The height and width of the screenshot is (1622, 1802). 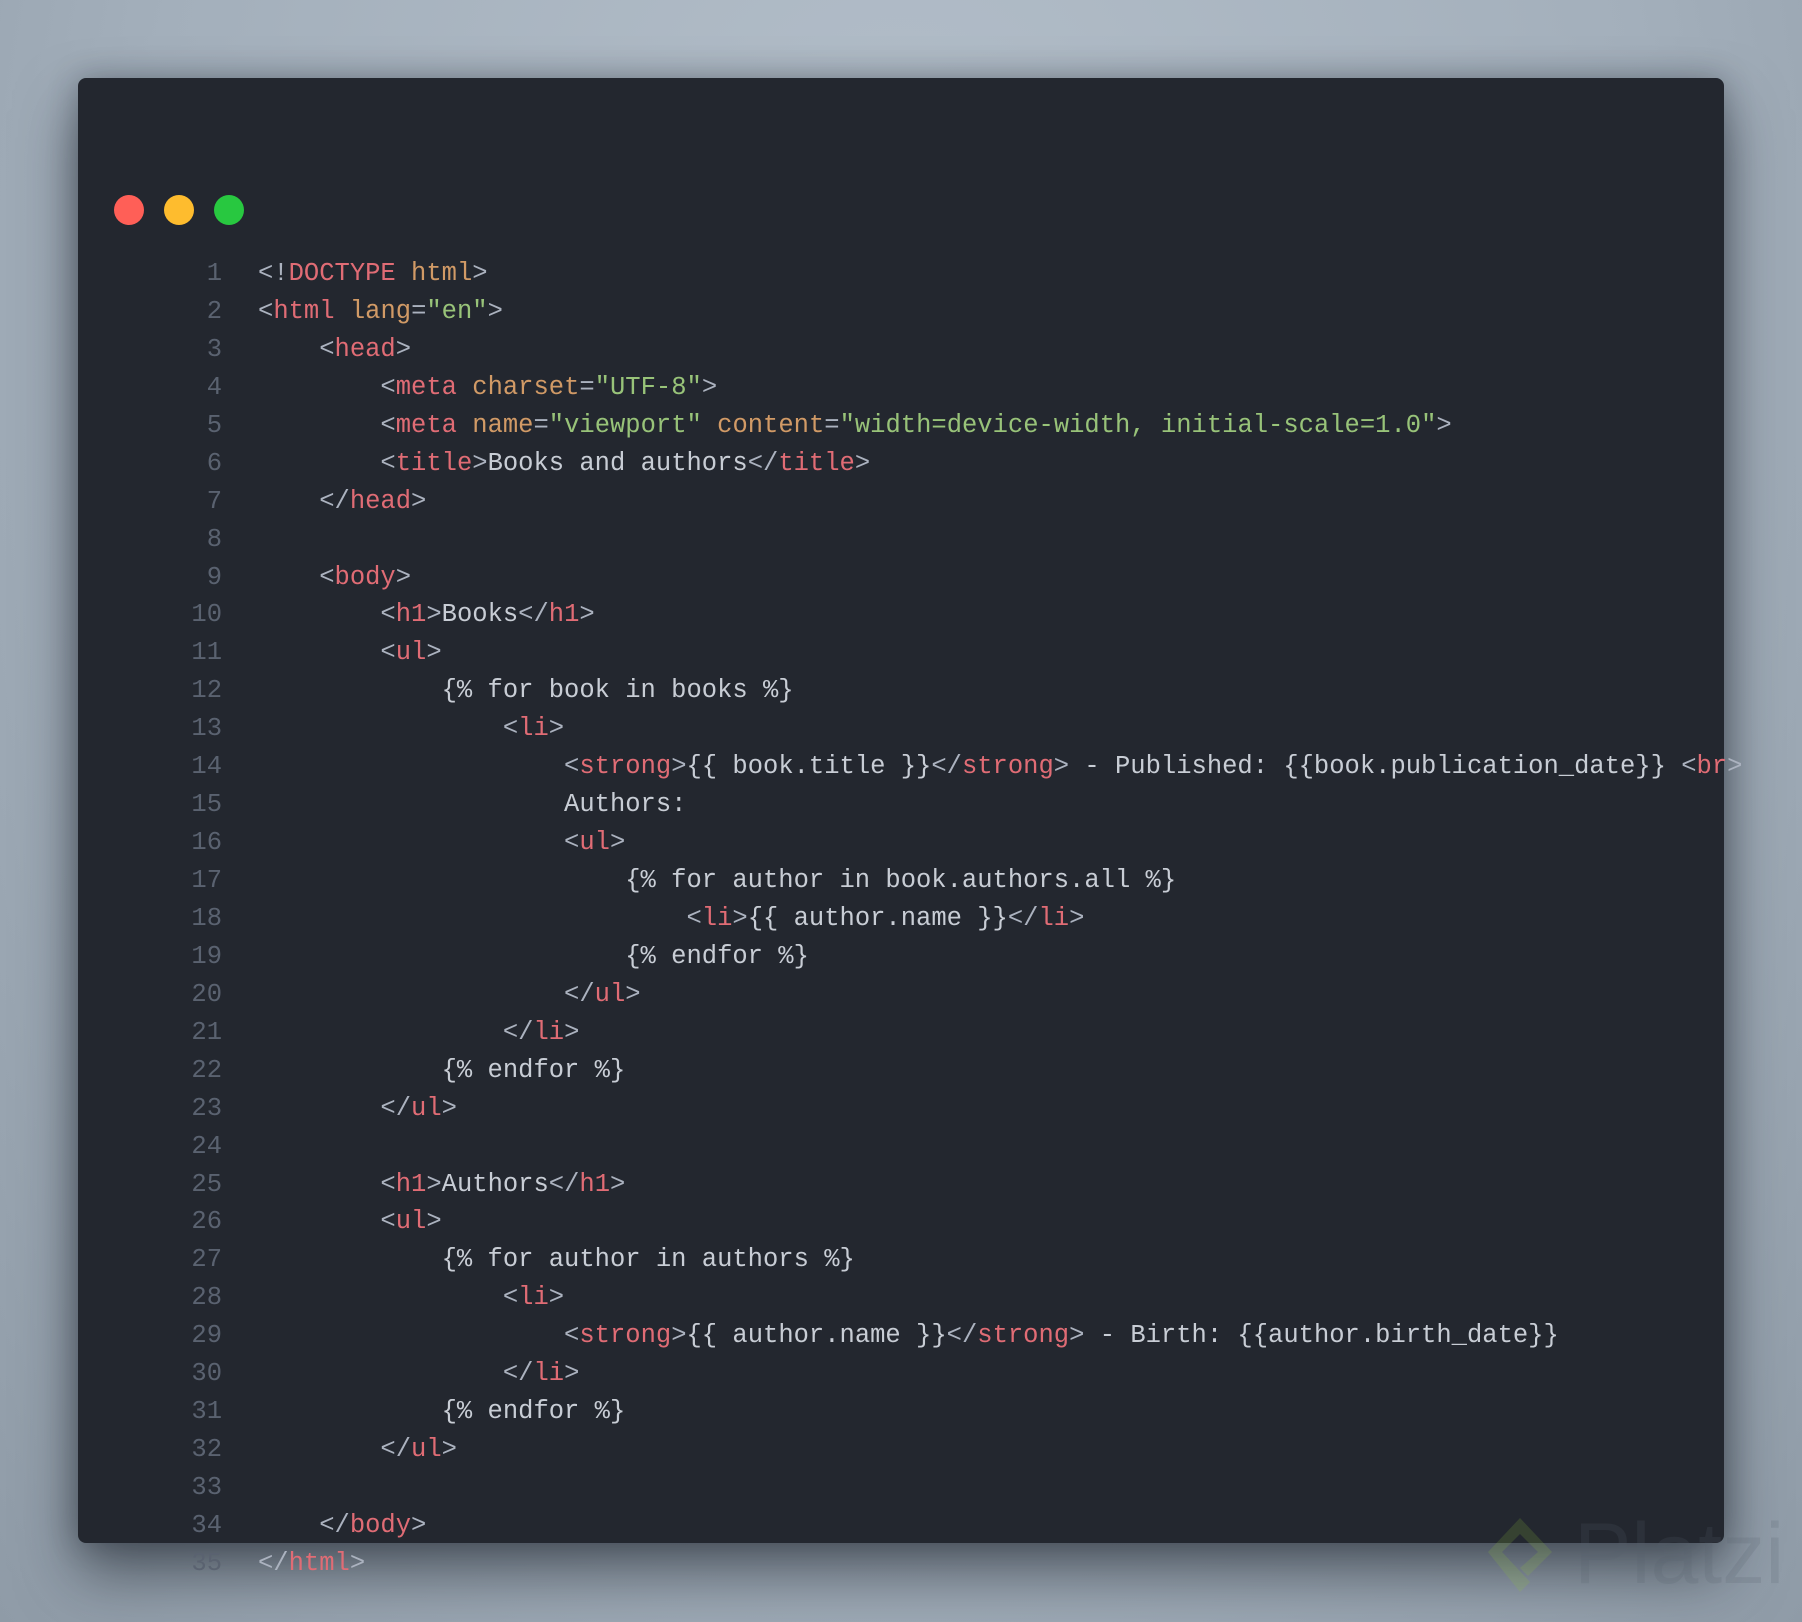 I want to click on code-line: 7 </head>, so click(x=910, y=502).